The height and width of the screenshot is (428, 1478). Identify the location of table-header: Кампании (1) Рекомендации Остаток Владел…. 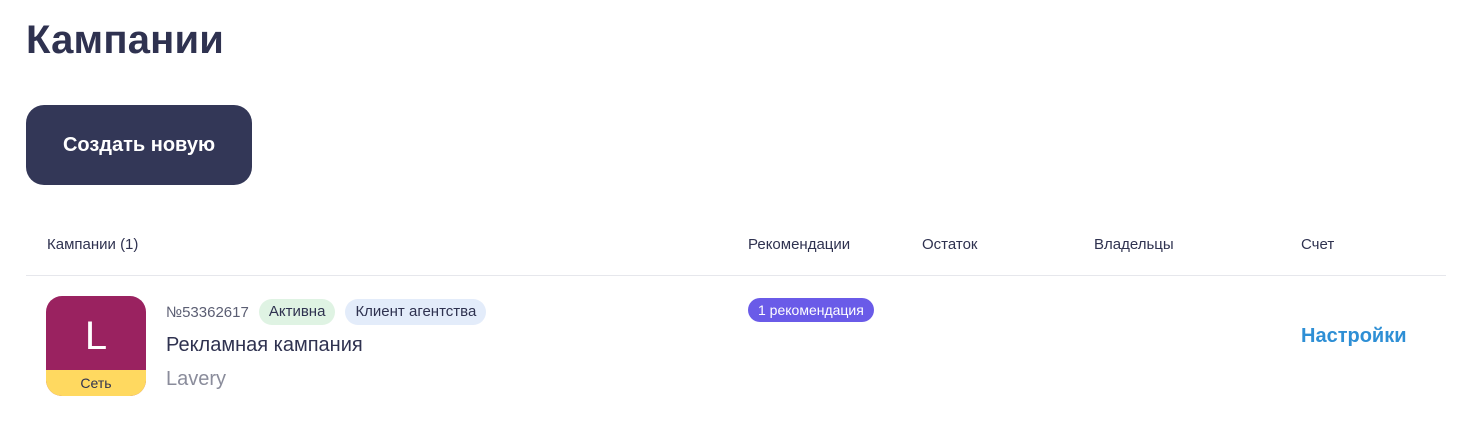
(739, 244).